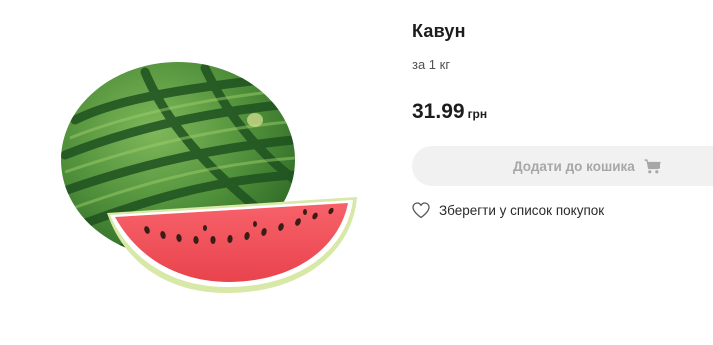 This screenshot has height=345, width=713. Describe the element at coordinates (477, 114) in the screenshot. I see `price-currency: грн` at that location.